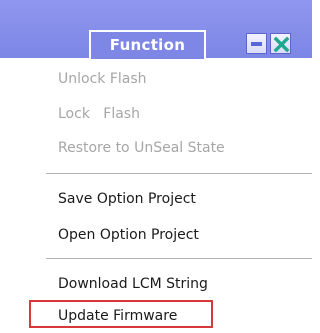 The width and height of the screenshot is (320, 333). What do you see at coordinates (127, 199) in the screenshot?
I see `menu-item-save-option-project: Save Option Project` at bounding box center [127, 199].